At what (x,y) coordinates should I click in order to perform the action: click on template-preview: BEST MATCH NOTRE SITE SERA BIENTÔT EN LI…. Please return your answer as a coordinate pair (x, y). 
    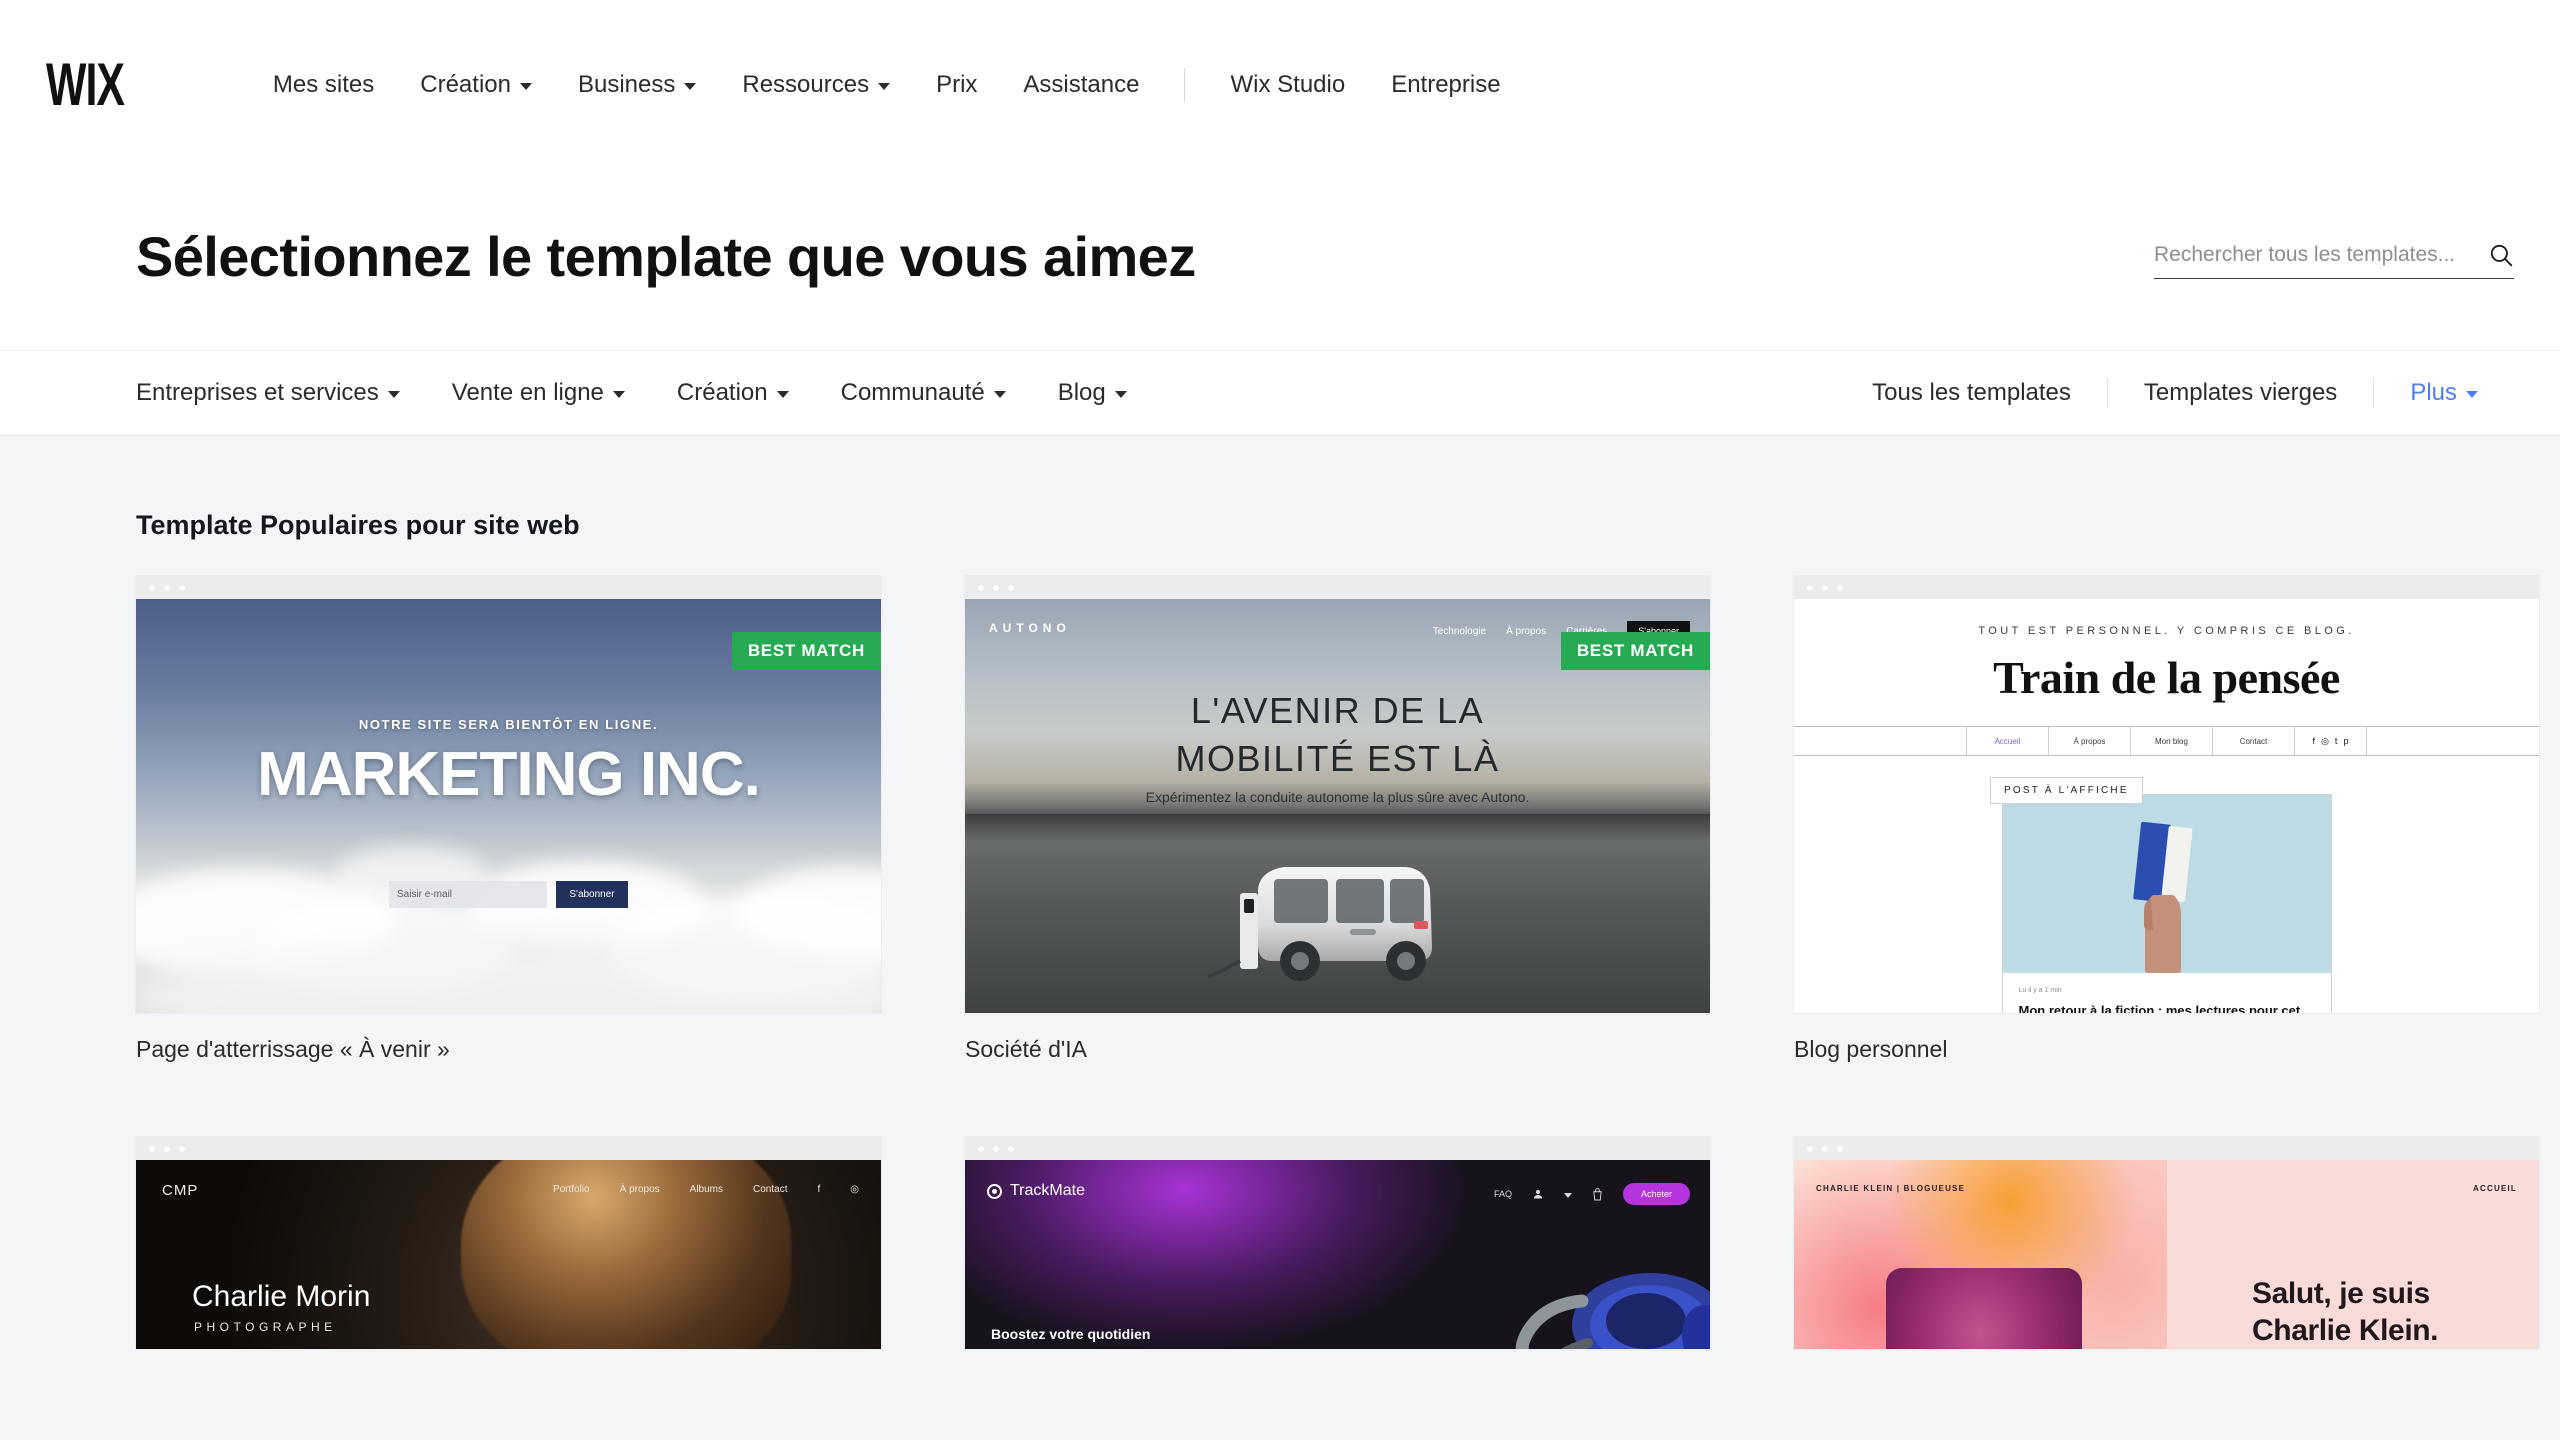
    Looking at the image, I should click on (508, 794).